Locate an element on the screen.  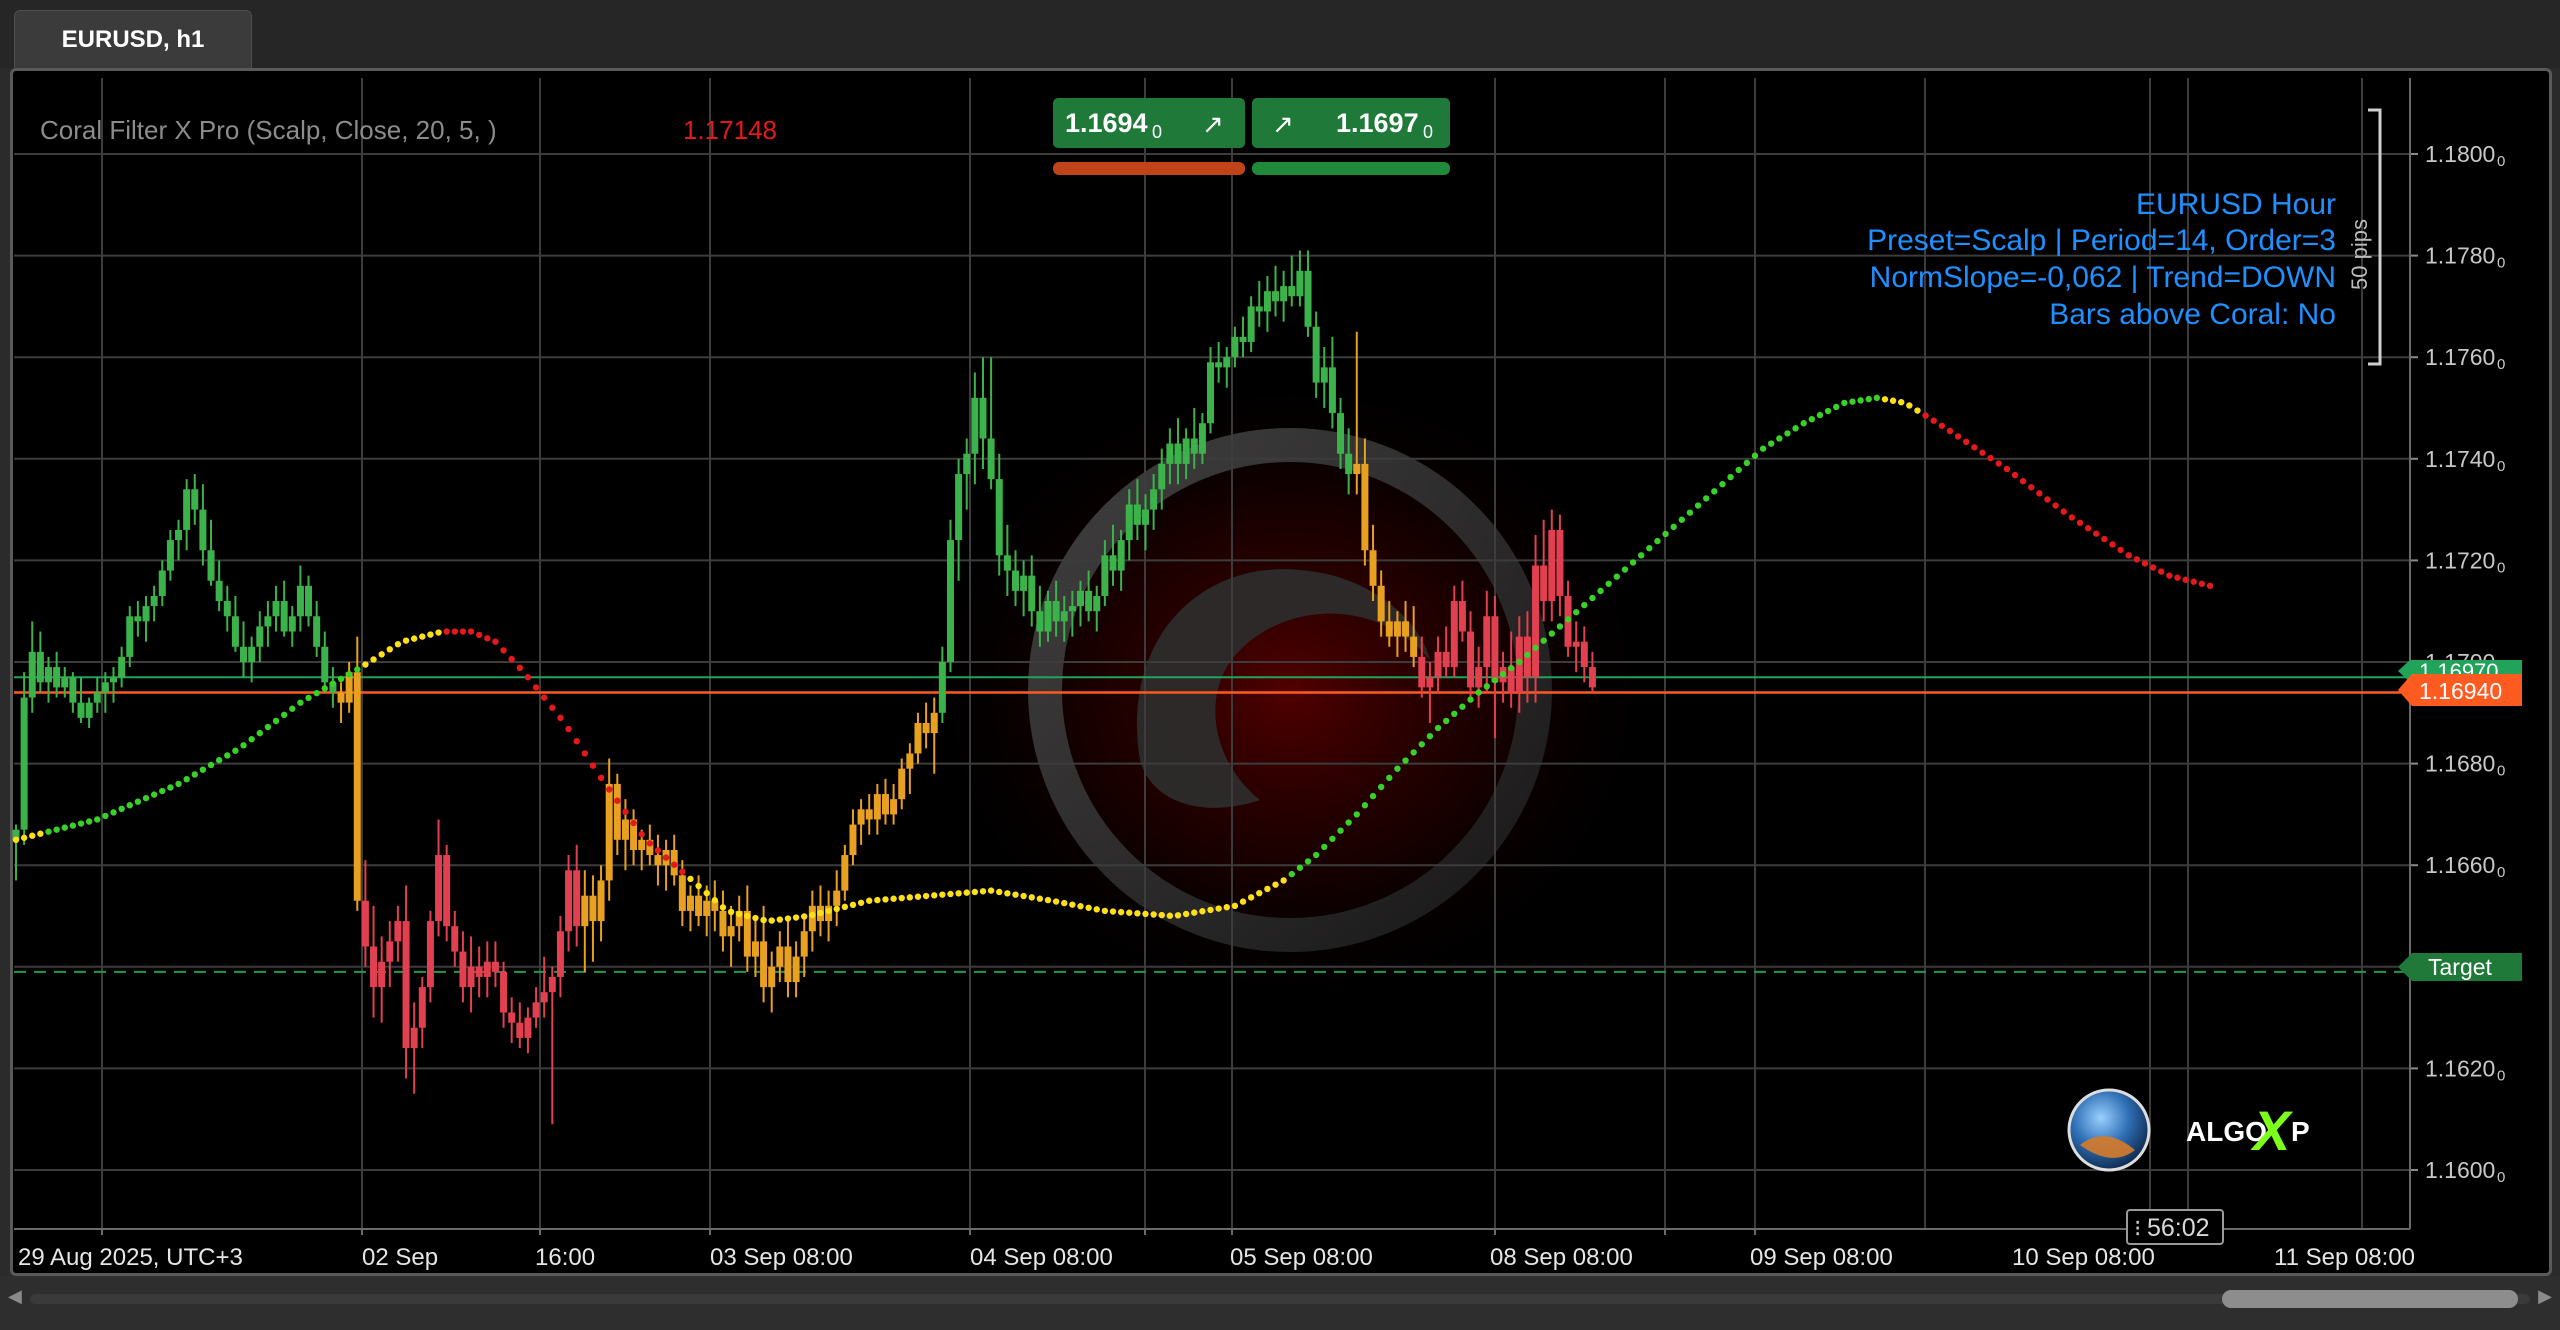
trade-panel: 1.1694 0 ↗ ↗ 1.1697 0 is located at coordinates (1251, 136).